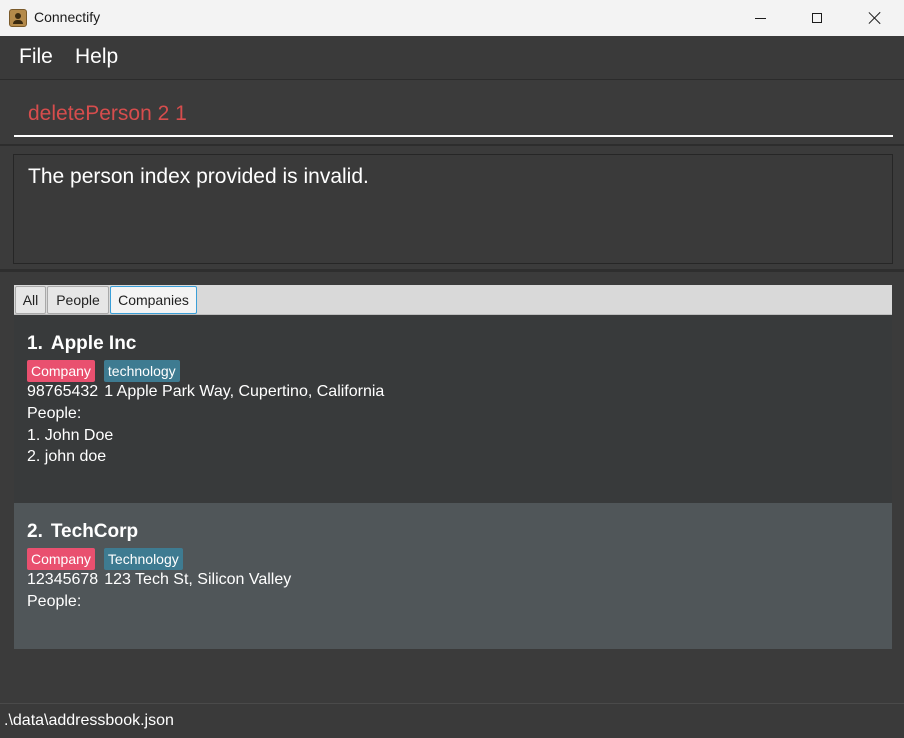 The width and height of the screenshot is (904, 738). I want to click on minimize-icon, so click(760, 18).